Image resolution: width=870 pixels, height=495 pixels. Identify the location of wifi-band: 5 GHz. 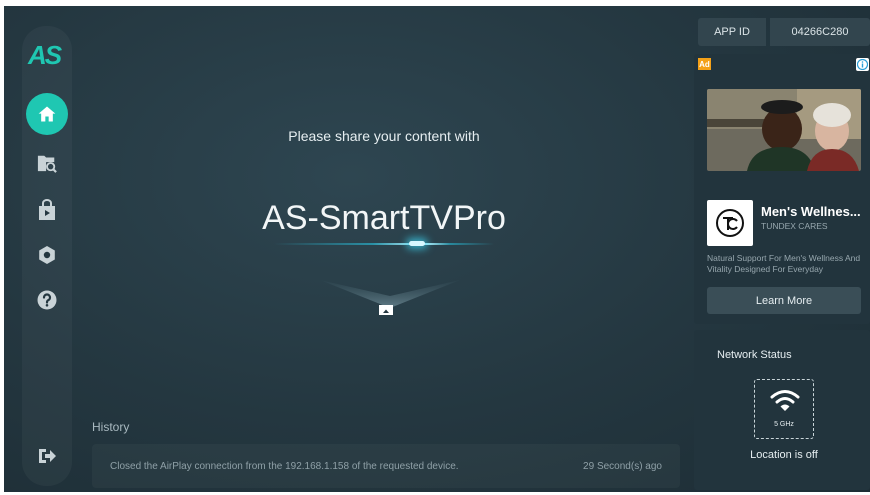
(784, 424).